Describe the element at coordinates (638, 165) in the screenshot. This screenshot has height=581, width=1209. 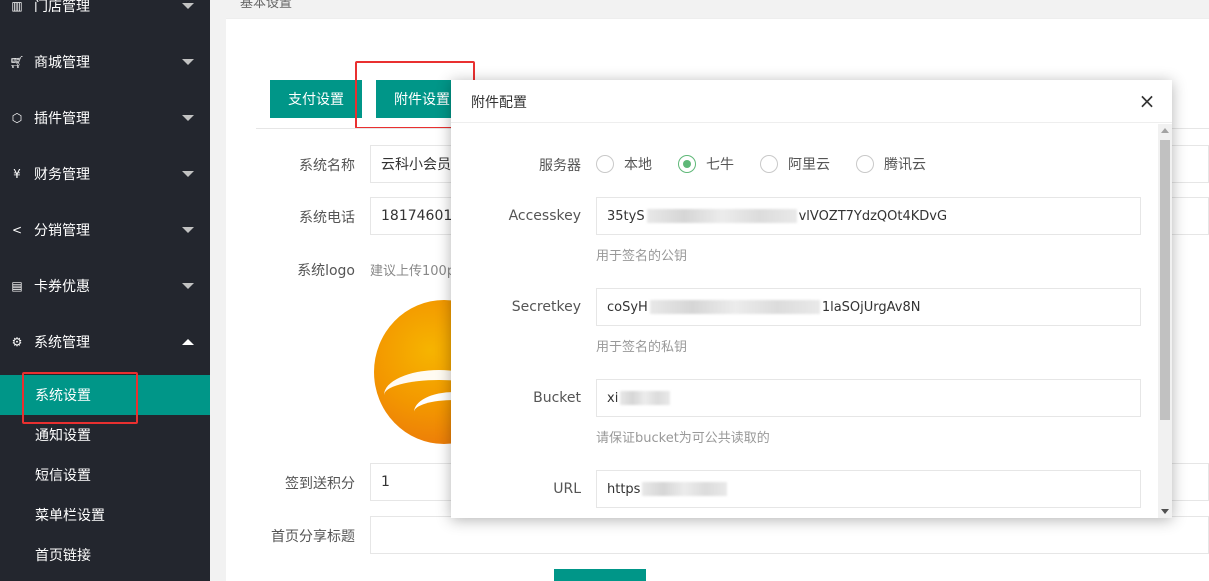
I see `radio-label: 本地` at that location.